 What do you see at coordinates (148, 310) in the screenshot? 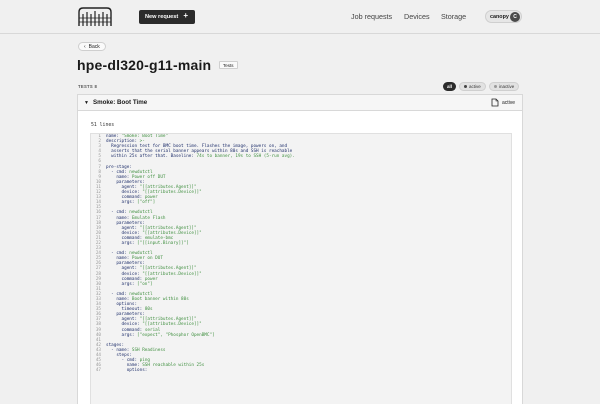
I see `code-value: 80s` at bounding box center [148, 310].